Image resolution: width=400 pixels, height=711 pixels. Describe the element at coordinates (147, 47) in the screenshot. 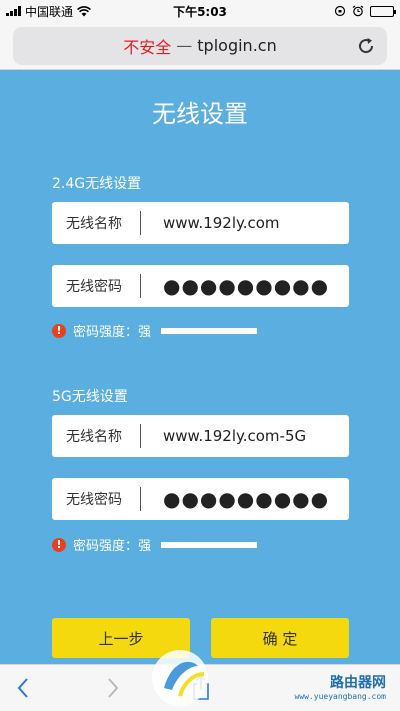

I see `insecure-label: 不安全` at that location.